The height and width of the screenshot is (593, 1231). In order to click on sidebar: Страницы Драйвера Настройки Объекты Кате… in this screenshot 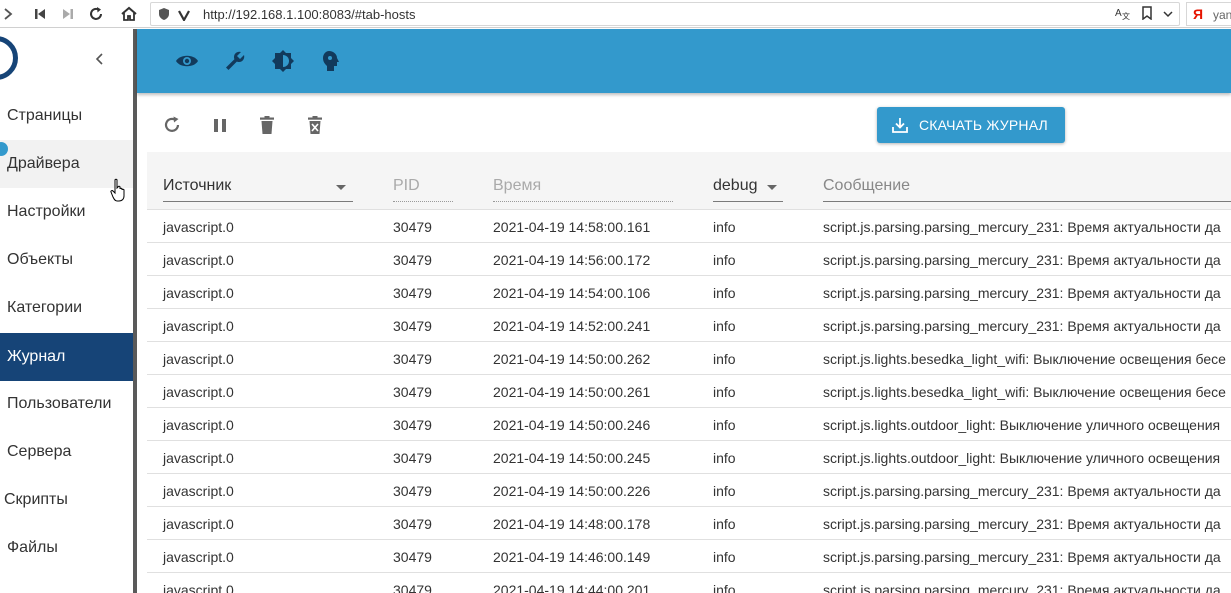, I will do `click(66, 311)`.